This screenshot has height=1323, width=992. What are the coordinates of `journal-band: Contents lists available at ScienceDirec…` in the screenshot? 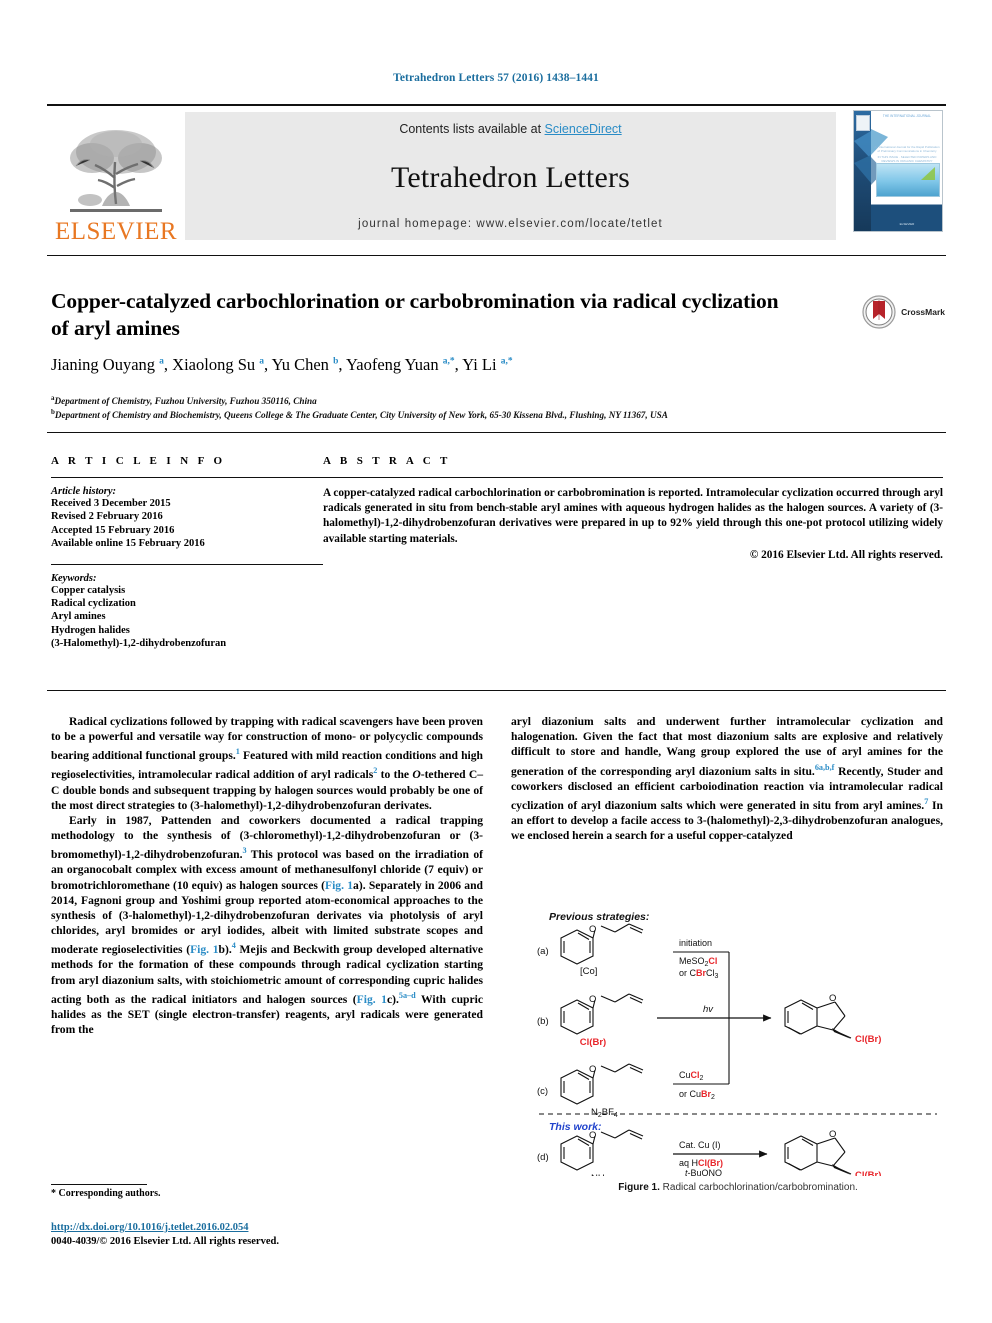 It's located at (510, 176).